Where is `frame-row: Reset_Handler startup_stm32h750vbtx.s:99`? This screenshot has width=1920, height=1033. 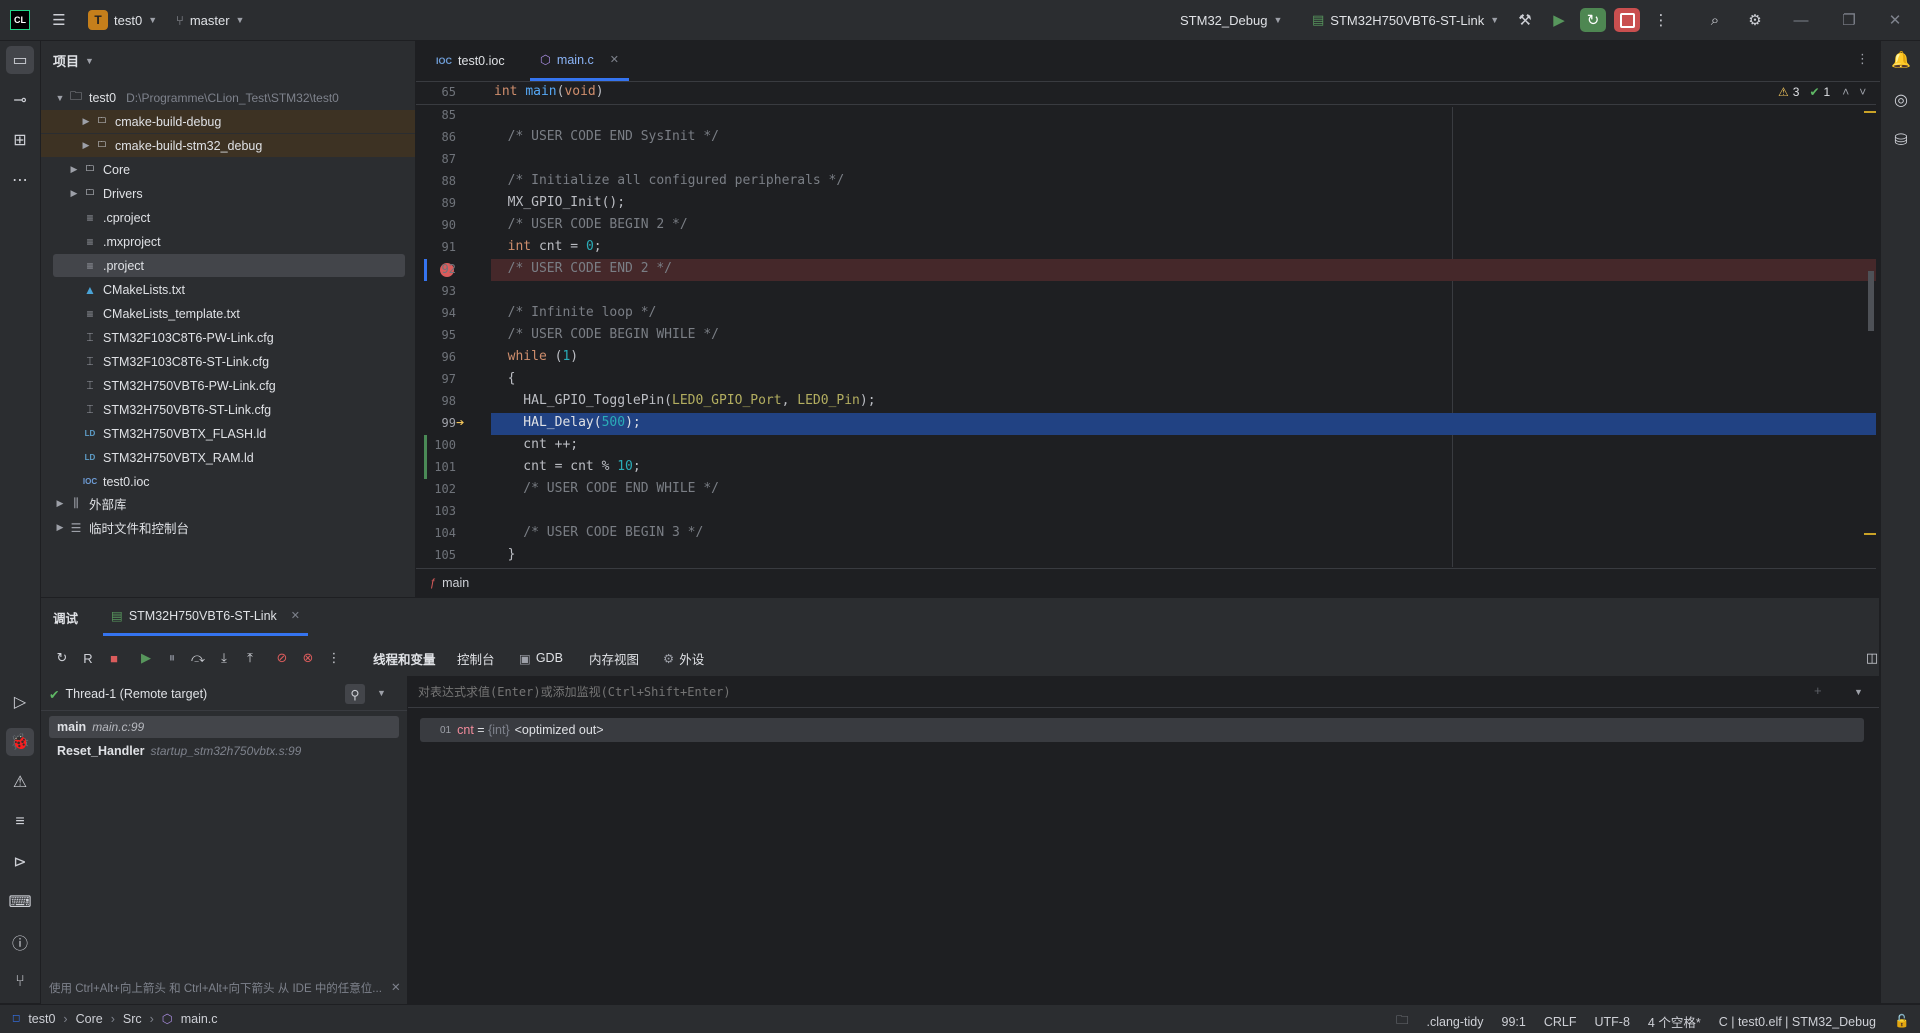
frame-row: Reset_Handler startup_stm32h750vbtx.s:99 is located at coordinates (224, 751).